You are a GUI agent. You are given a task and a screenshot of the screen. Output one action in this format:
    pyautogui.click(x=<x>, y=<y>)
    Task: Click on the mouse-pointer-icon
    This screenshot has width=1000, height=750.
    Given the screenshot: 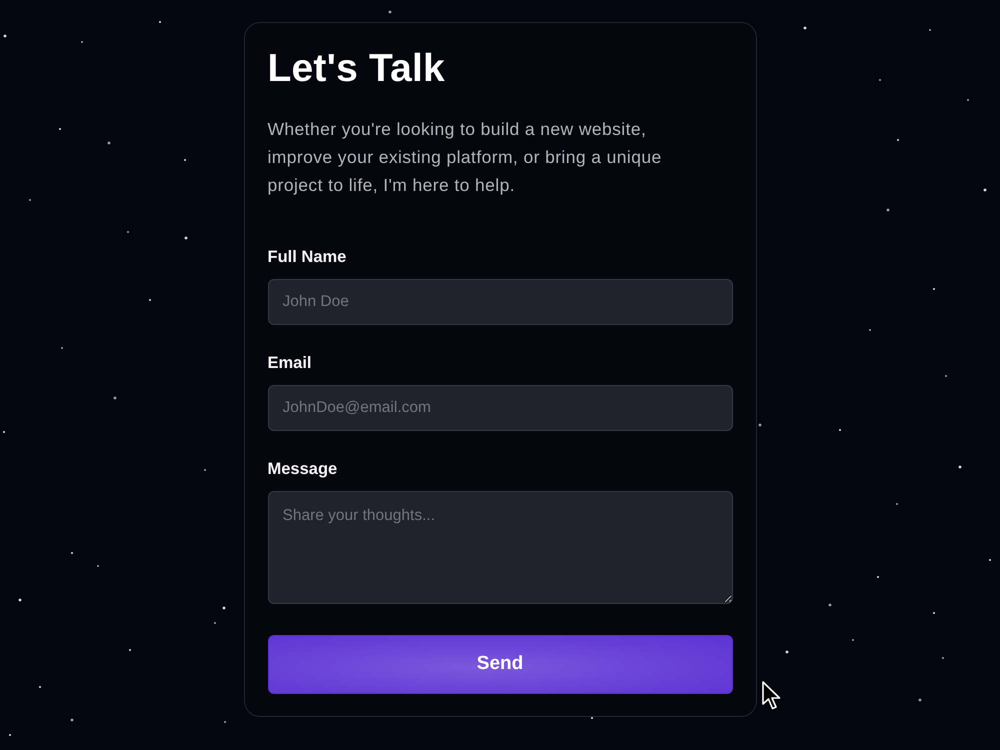 What is the action you would take?
    pyautogui.click(x=771, y=695)
    